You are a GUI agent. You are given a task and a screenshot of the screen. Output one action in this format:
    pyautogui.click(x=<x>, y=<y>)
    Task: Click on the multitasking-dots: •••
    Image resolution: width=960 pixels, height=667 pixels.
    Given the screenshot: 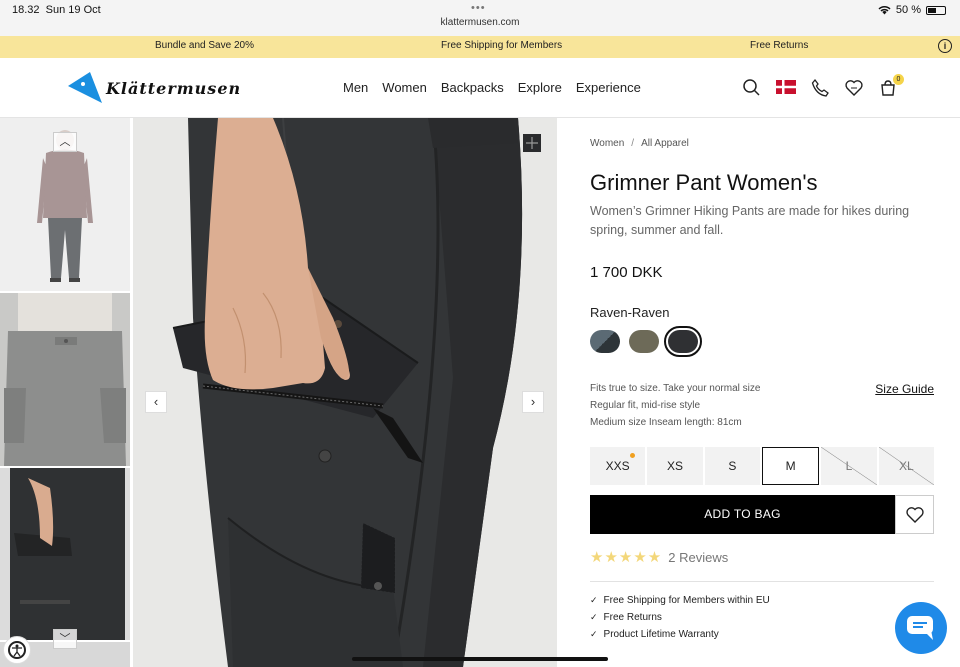 What is the action you would take?
    pyautogui.click(x=478, y=8)
    